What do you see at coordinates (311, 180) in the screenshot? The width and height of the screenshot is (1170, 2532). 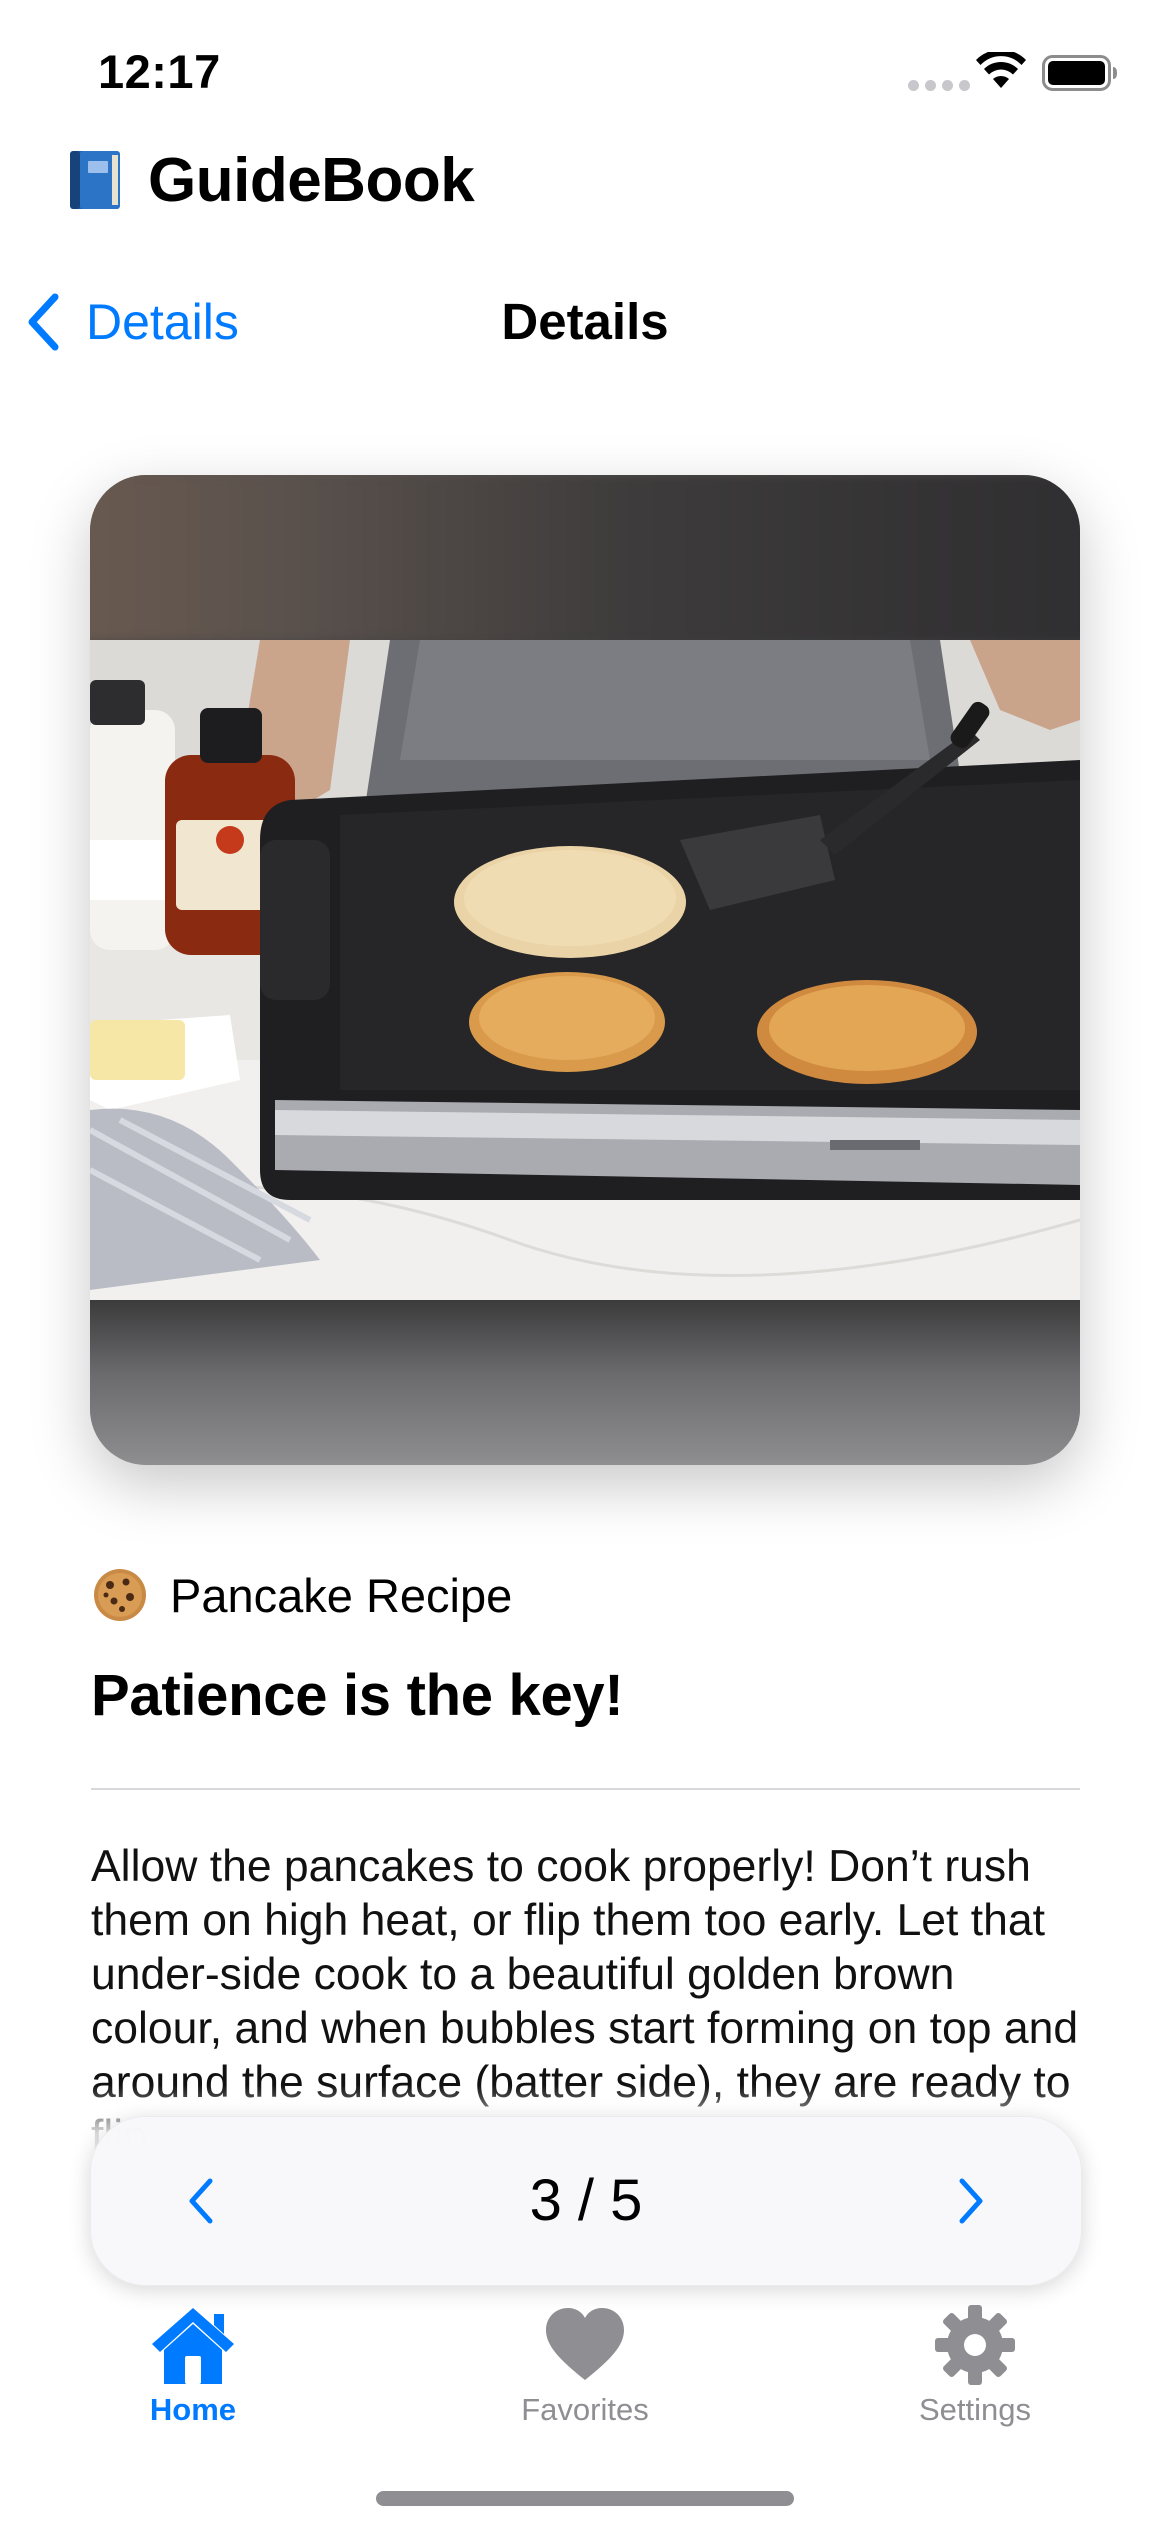 I see `app-title: GuideBook` at bounding box center [311, 180].